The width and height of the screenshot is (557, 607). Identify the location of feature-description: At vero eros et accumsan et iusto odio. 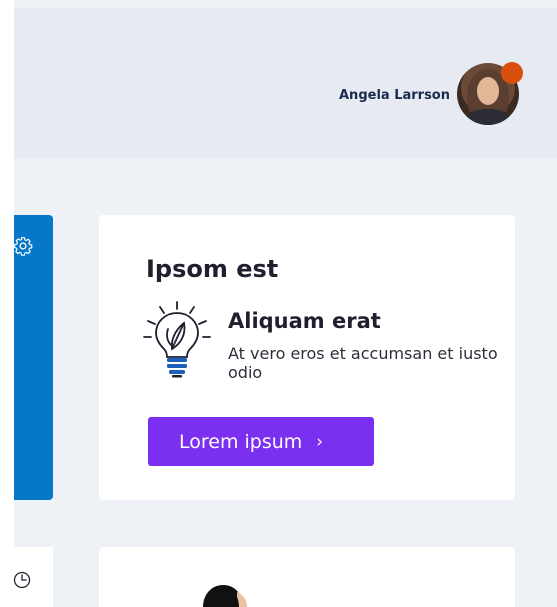
(363, 363).